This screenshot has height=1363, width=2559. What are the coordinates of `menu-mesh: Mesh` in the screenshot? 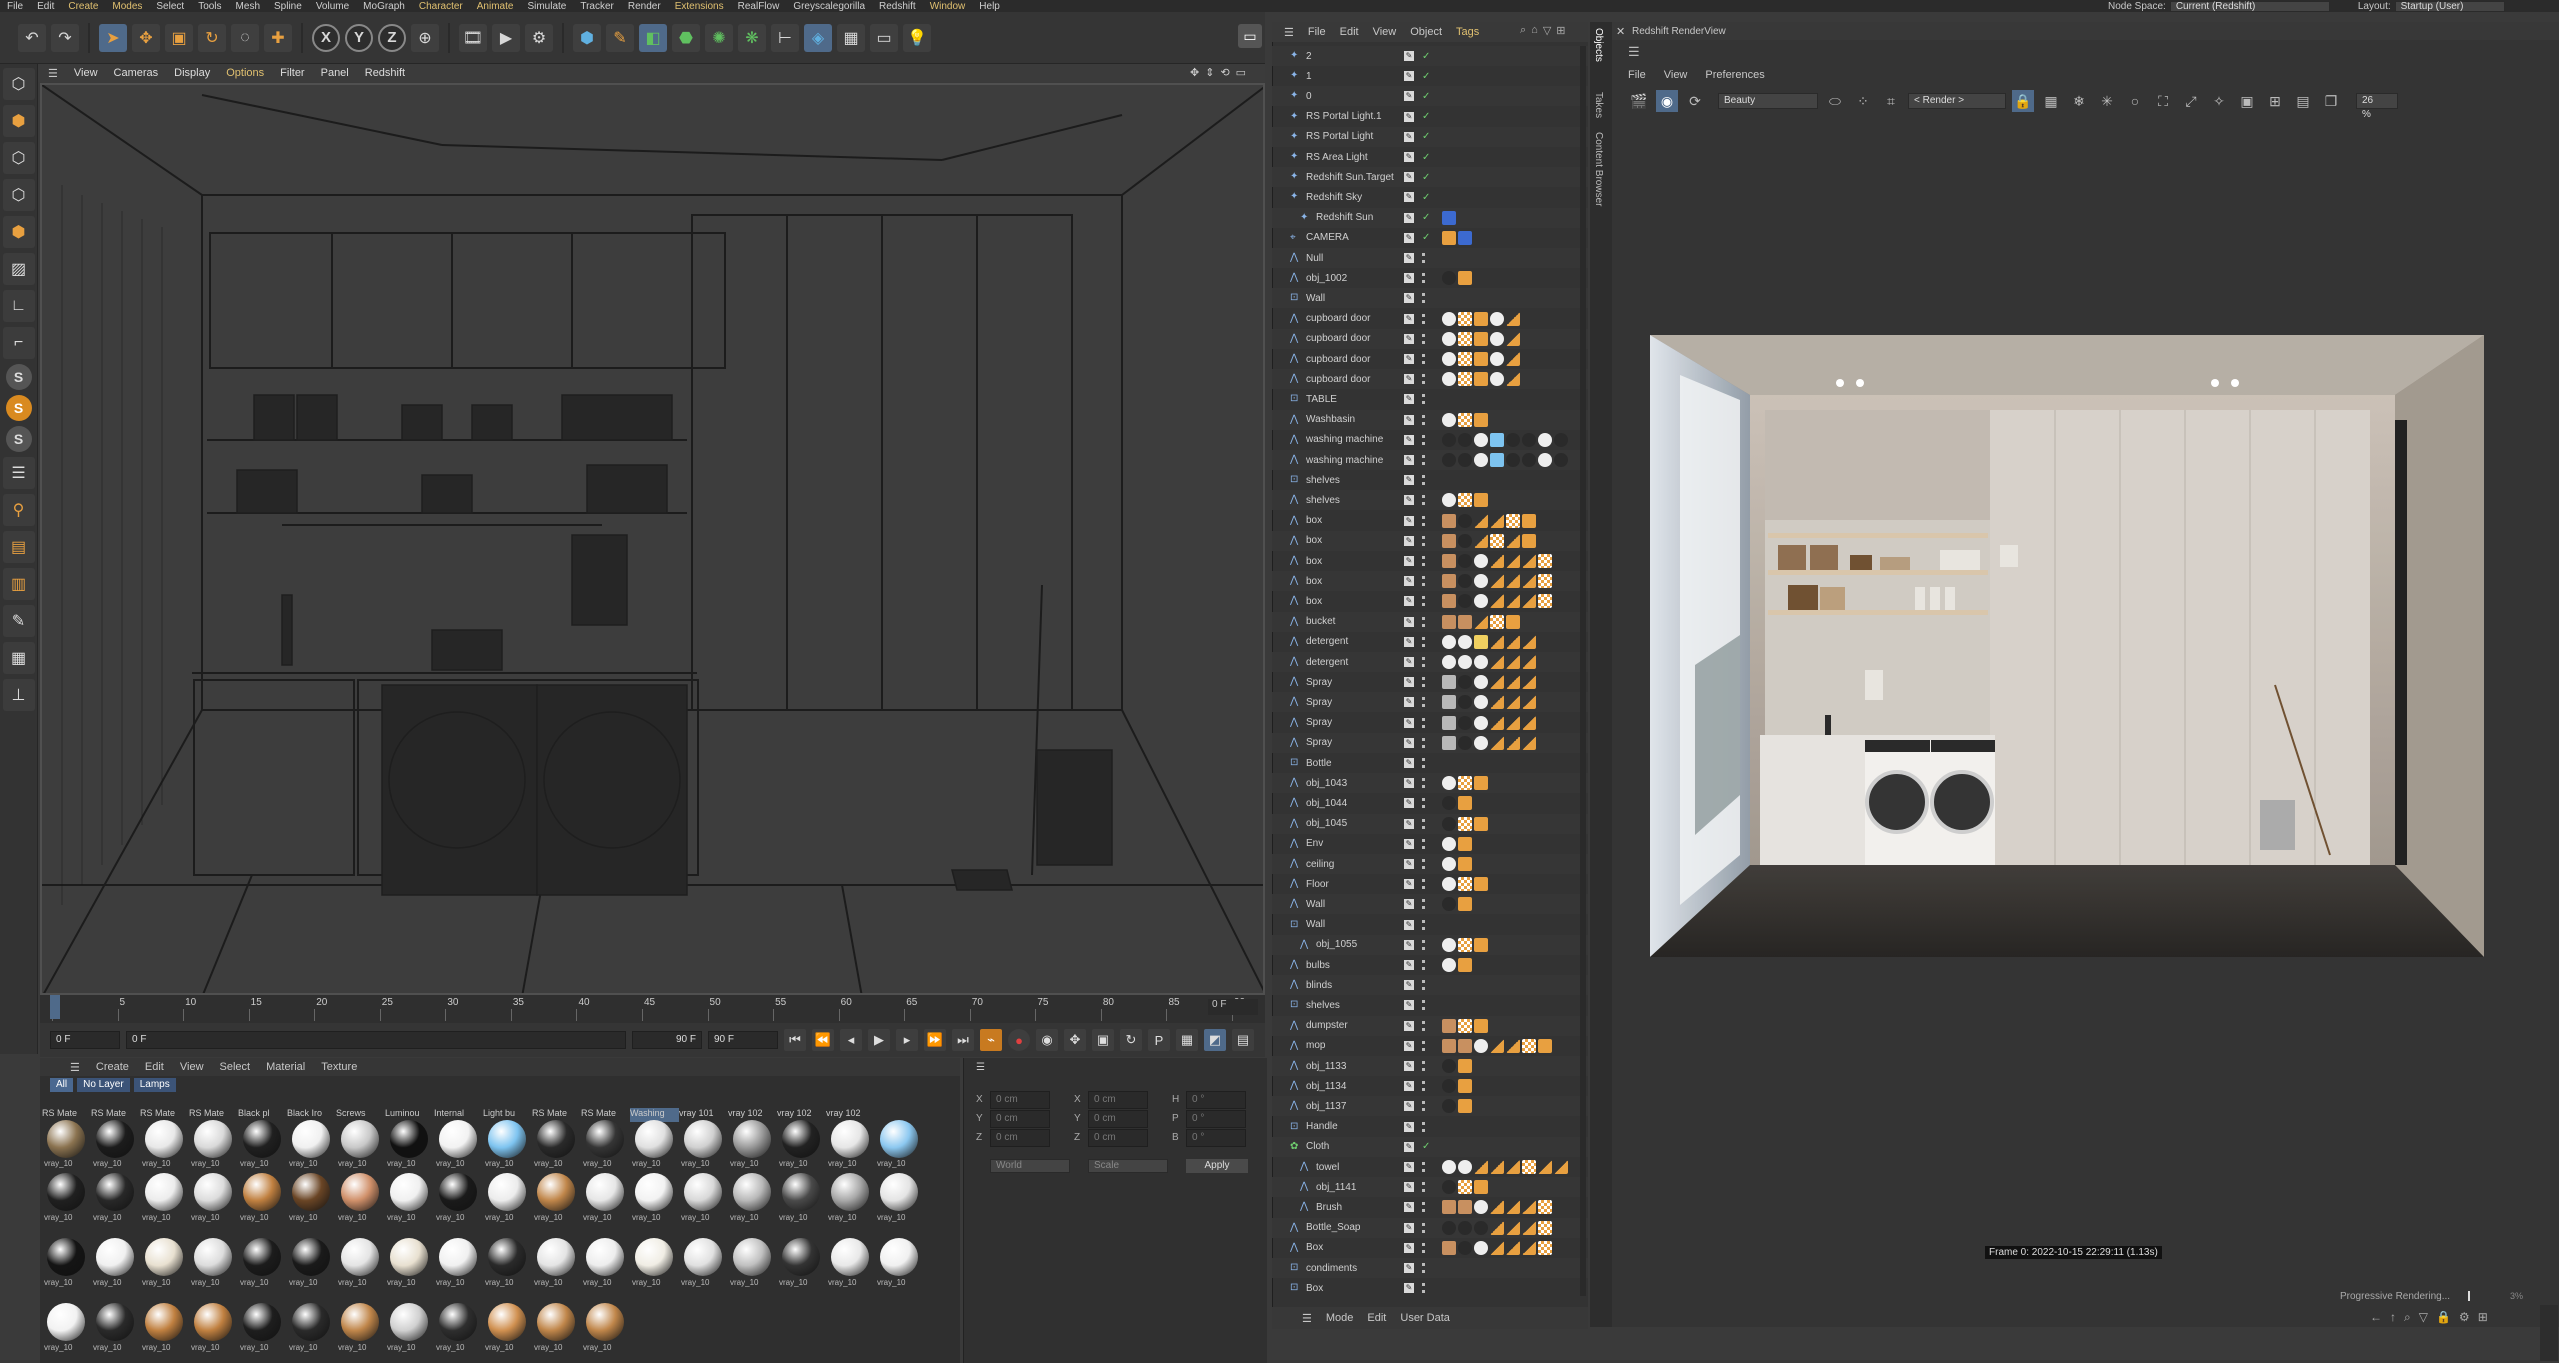 It's located at (248, 6).